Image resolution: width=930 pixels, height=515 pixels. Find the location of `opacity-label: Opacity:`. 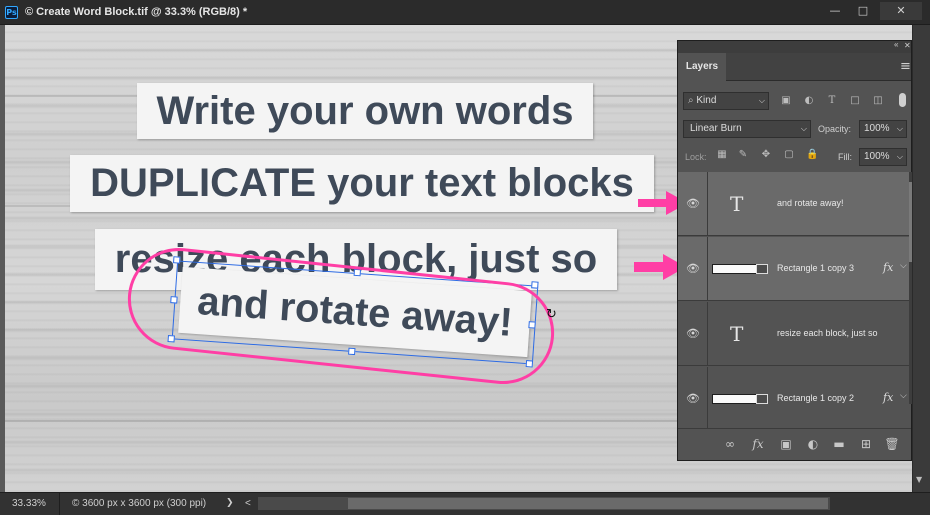

opacity-label: Opacity: is located at coordinates (835, 129).